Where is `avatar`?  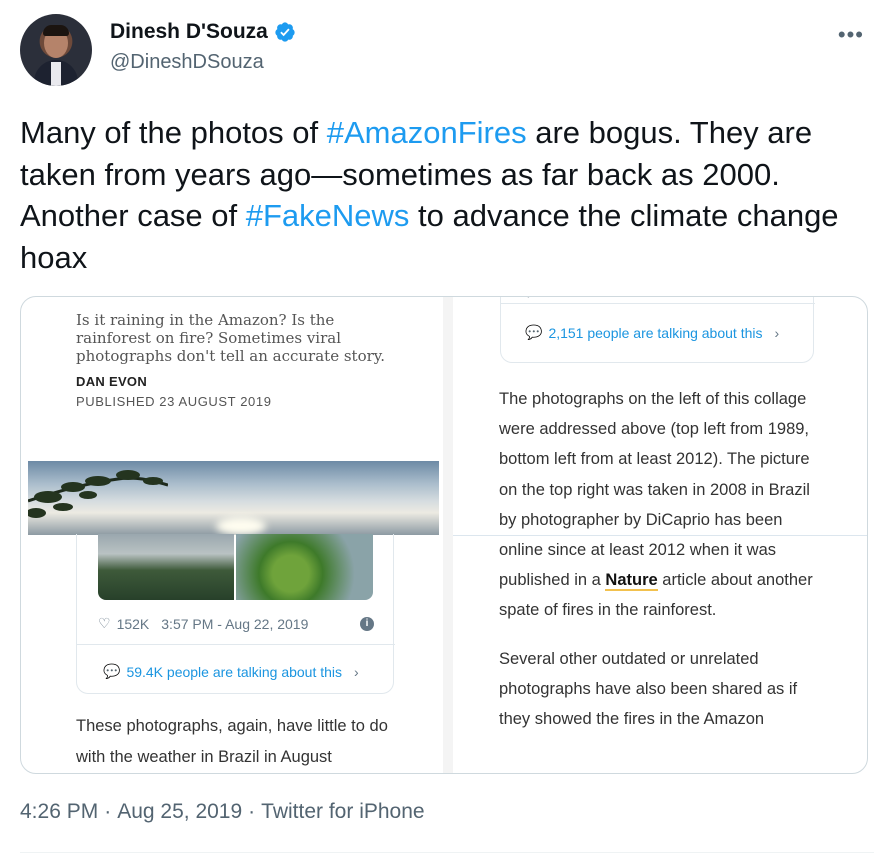 avatar is located at coordinates (56, 50).